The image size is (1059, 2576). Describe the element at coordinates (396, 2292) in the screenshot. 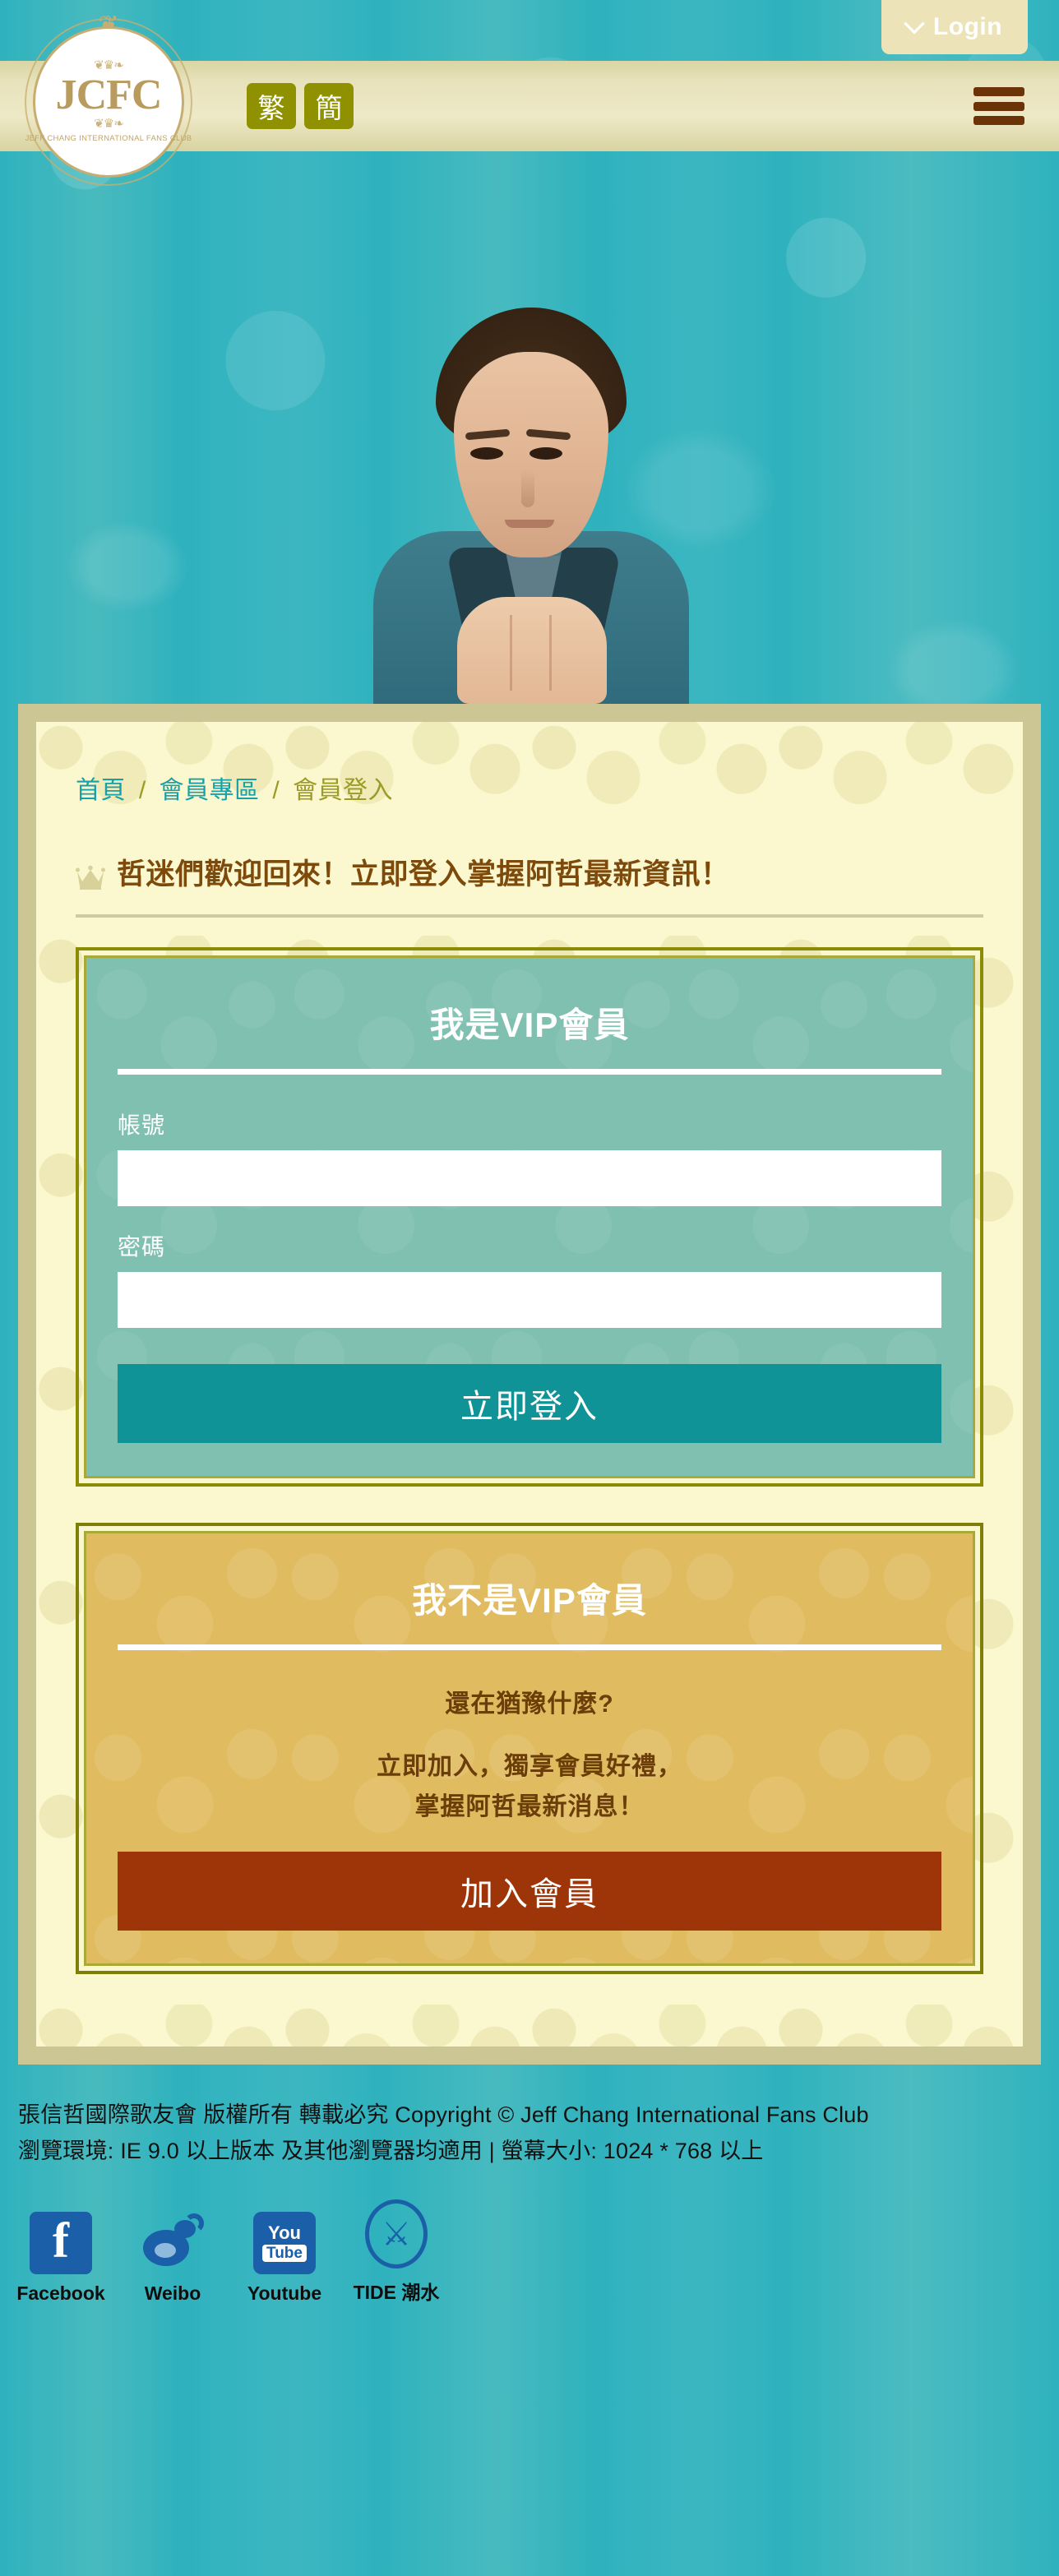

I see `social-label-tide: TIDE 潮水` at that location.